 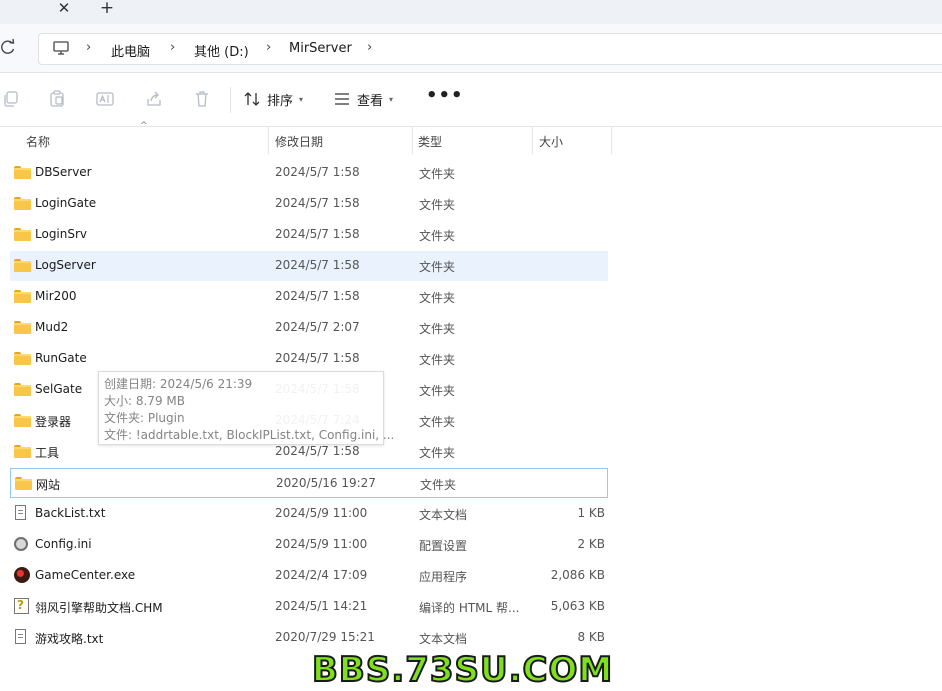 I want to click on app-icon, so click(x=22, y=575).